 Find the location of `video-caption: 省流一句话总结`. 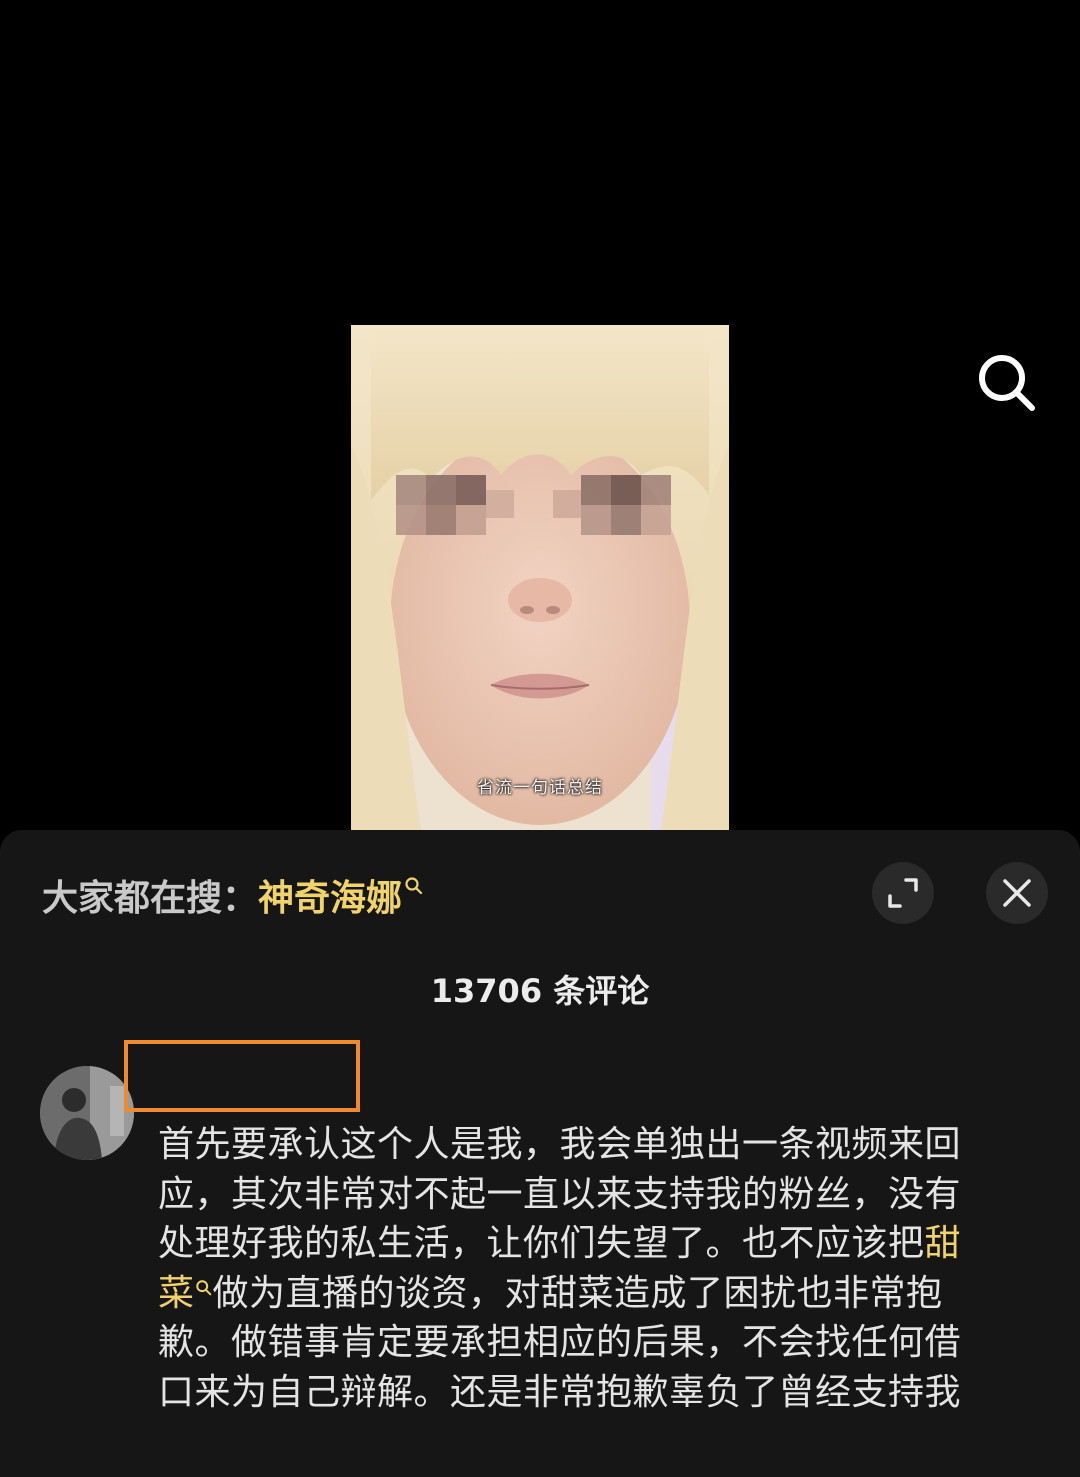

video-caption: 省流一句话总结 is located at coordinates (540, 788).